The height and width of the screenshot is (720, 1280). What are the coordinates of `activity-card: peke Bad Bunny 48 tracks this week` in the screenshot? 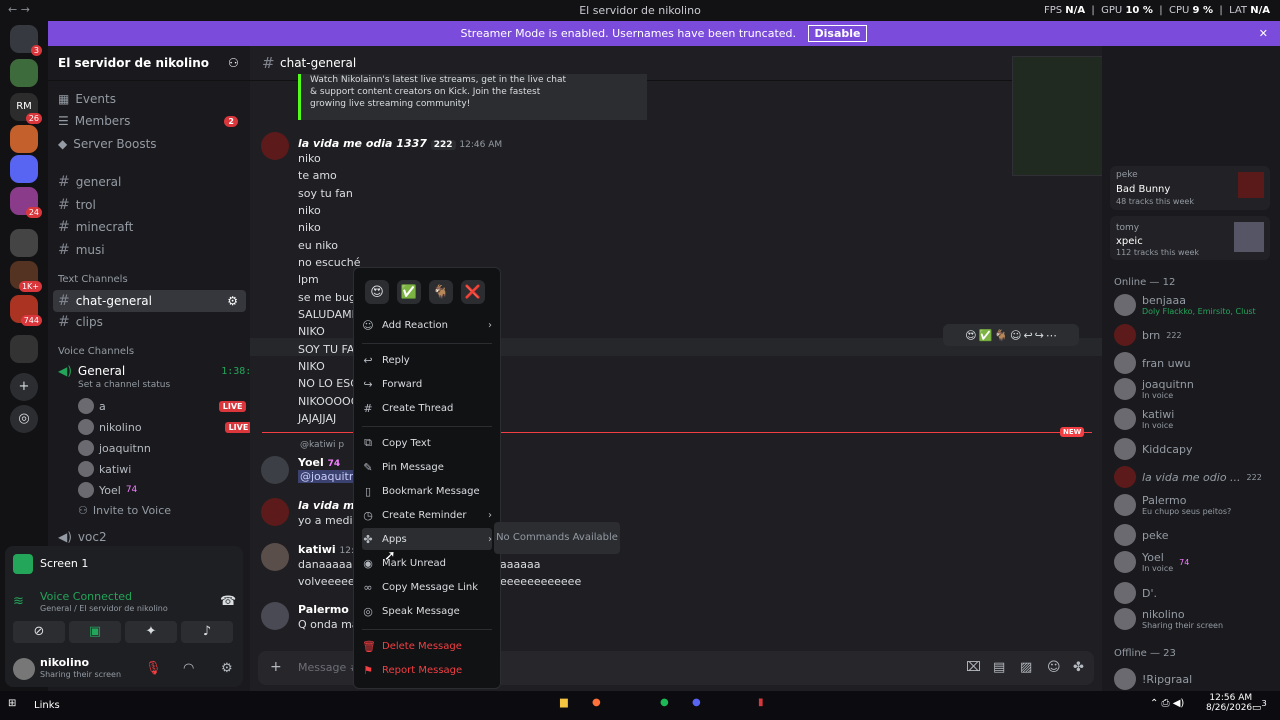 It's located at (1190, 188).